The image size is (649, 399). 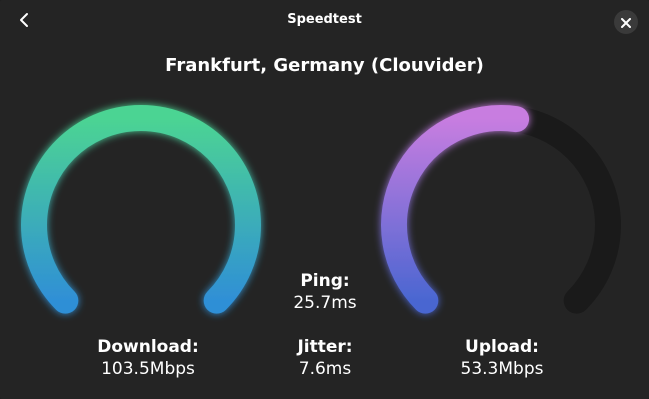 I want to click on jitter-label: Jitter:, so click(x=325, y=347).